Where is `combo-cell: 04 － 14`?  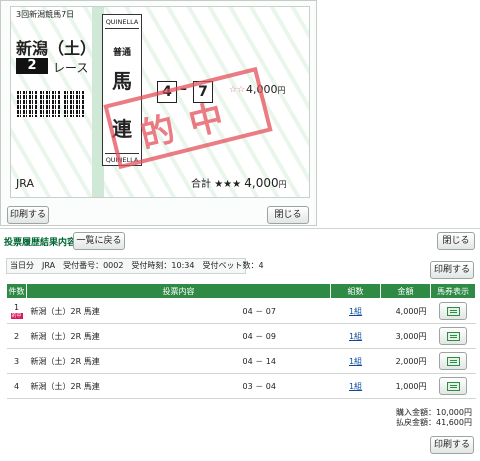
combo-cell: 04 － 14 is located at coordinates (284, 361).